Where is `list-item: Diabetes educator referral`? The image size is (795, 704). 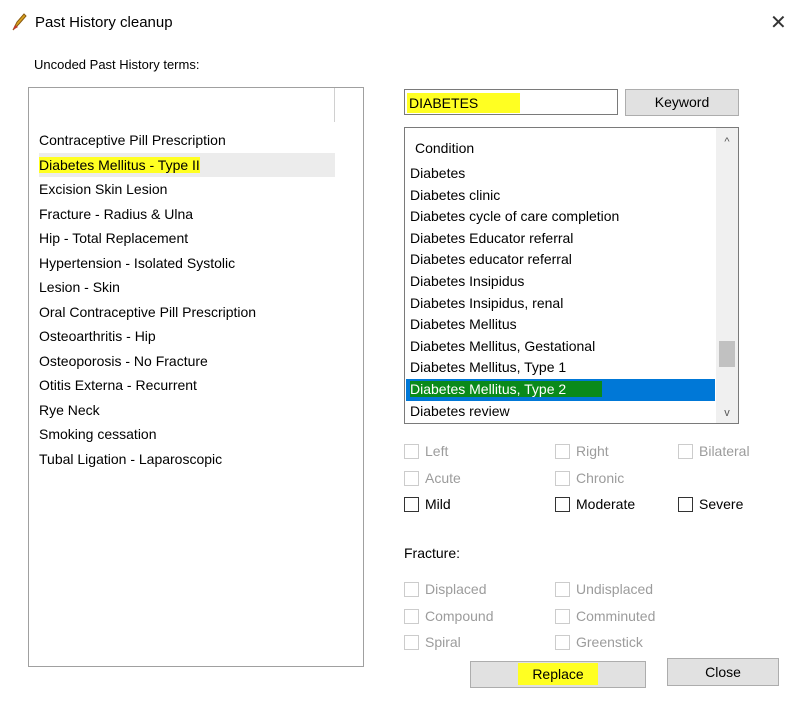 list-item: Diabetes educator referral is located at coordinates (560, 260).